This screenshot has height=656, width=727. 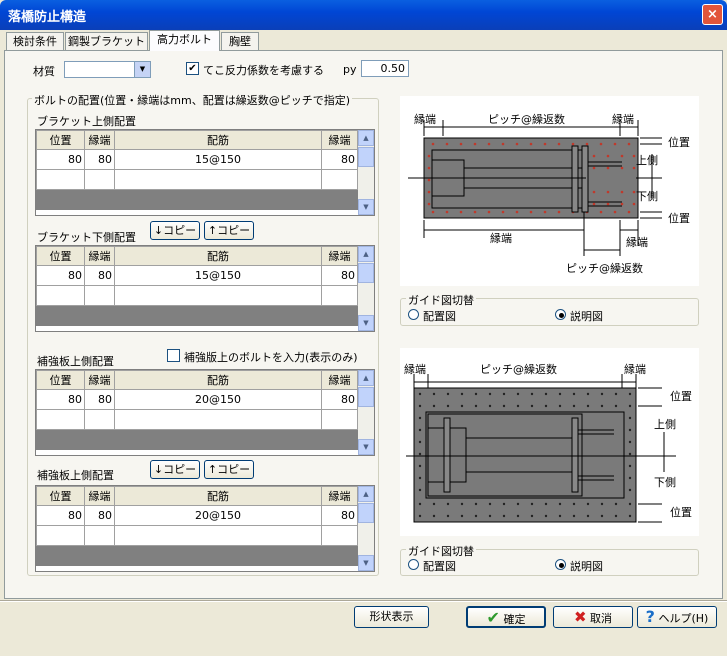 What do you see at coordinates (86, 121) in the screenshot?
I see `section-label: ブラケット上側配置` at bounding box center [86, 121].